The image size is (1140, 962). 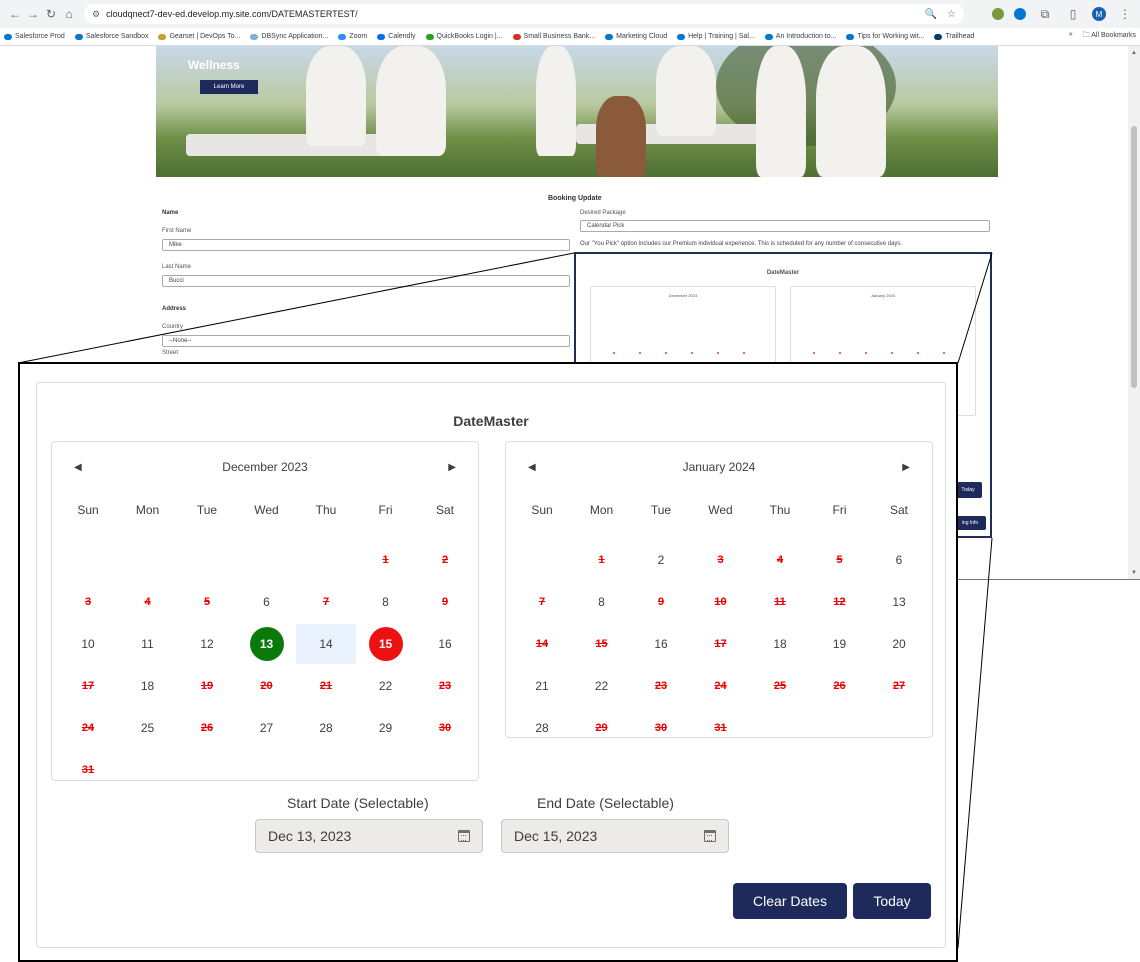 What do you see at coordinates (69, 14) in the screenshot?
I see `home-icon: ⌂` at bounding box center [69, 14].